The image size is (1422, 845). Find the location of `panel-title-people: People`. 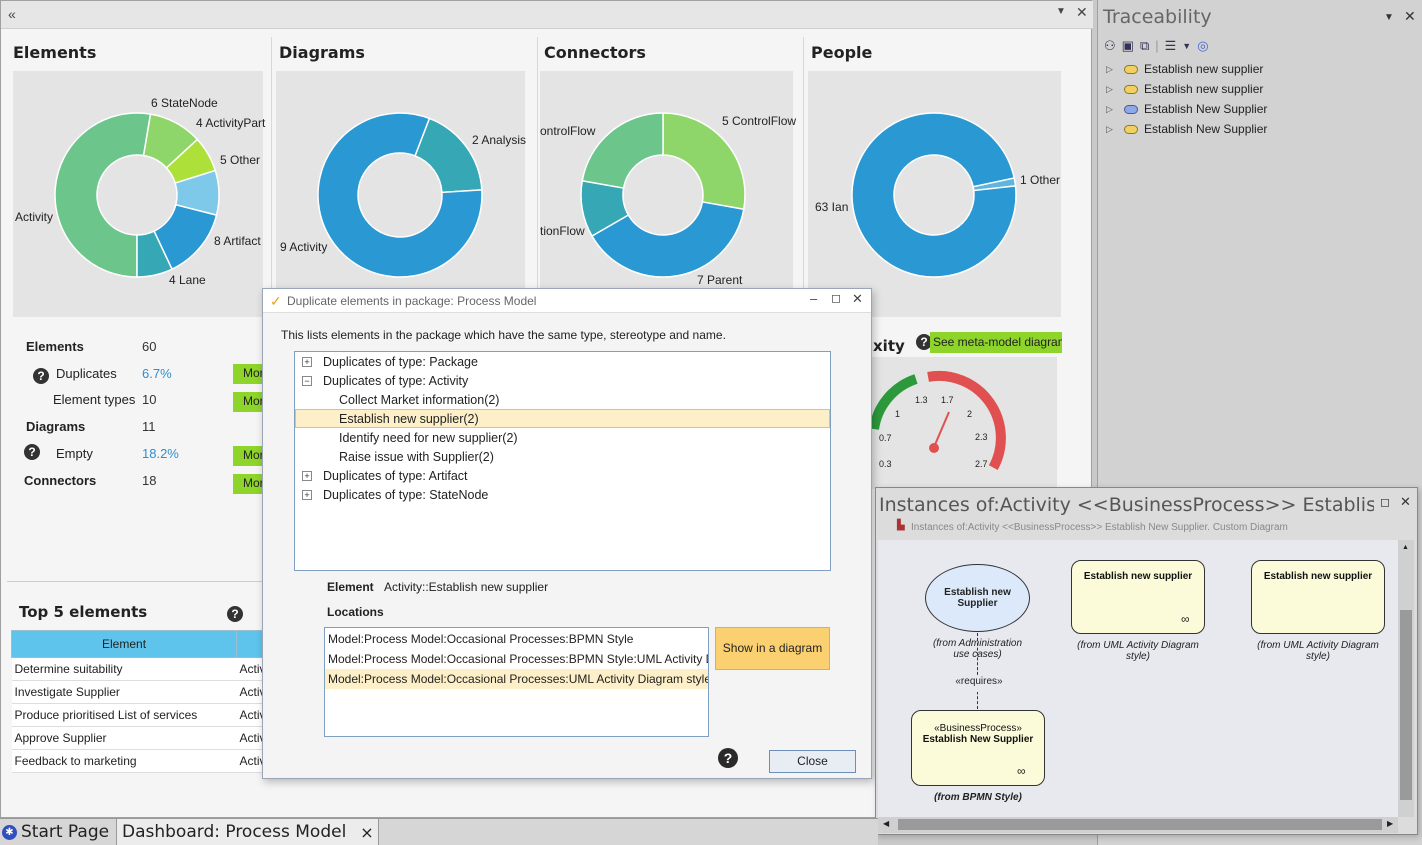

panel-title-people: People is located at coordinates (842, 52).